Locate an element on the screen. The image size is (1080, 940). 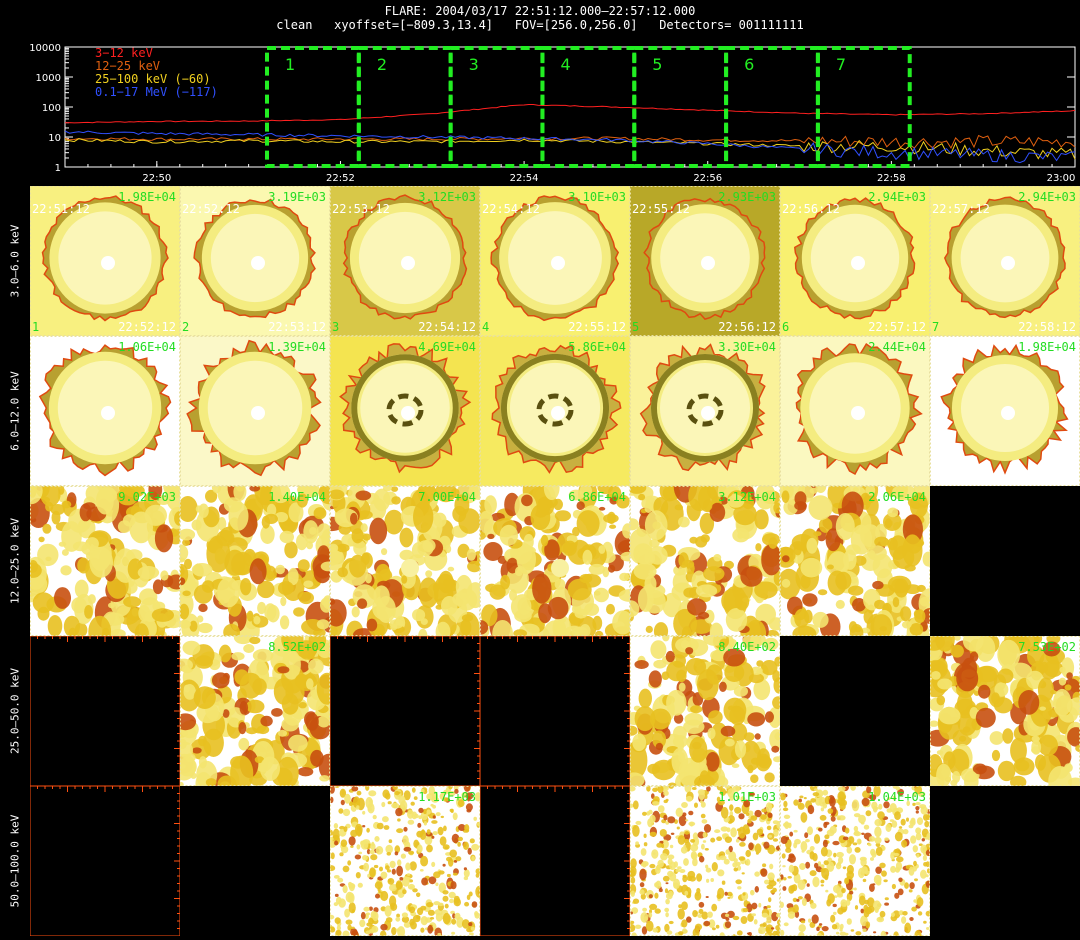
image-panel: 7.53E+02 is located at coordinates (1005, 711).